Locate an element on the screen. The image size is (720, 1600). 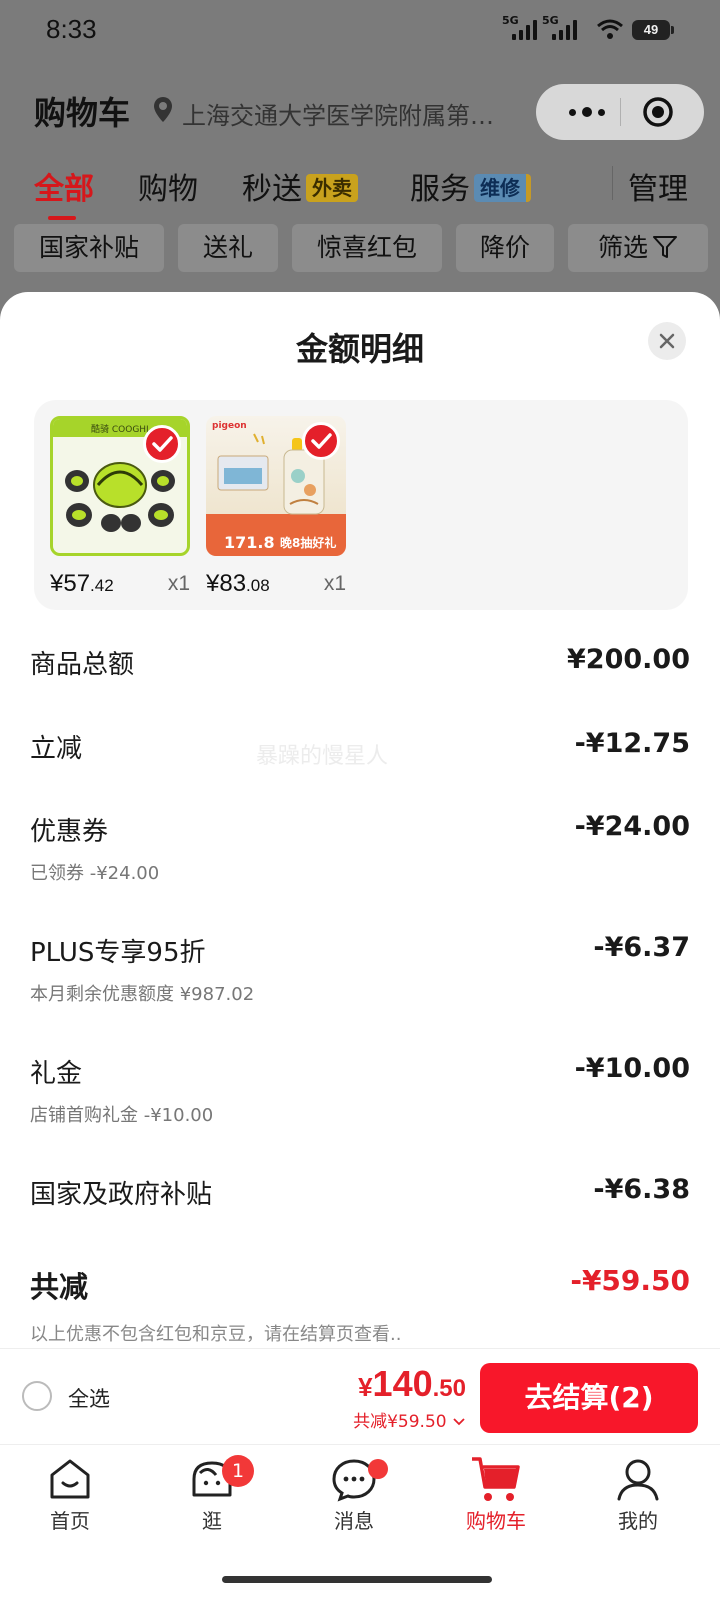
product-image-helmet: 酷骑 COOGHI is located at coordinates (120, 486).